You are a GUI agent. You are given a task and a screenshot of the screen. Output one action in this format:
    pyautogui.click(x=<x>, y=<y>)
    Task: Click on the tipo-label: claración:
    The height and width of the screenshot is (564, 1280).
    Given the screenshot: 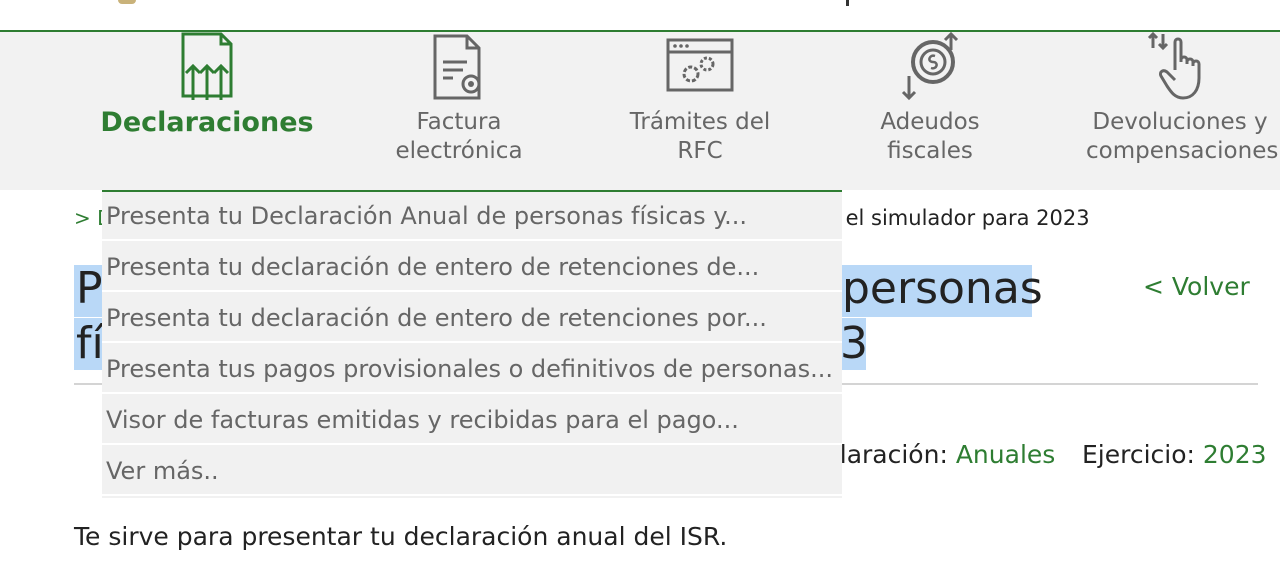 What is the action you would take?
    pyautogui.click(x=887, y=454)
    